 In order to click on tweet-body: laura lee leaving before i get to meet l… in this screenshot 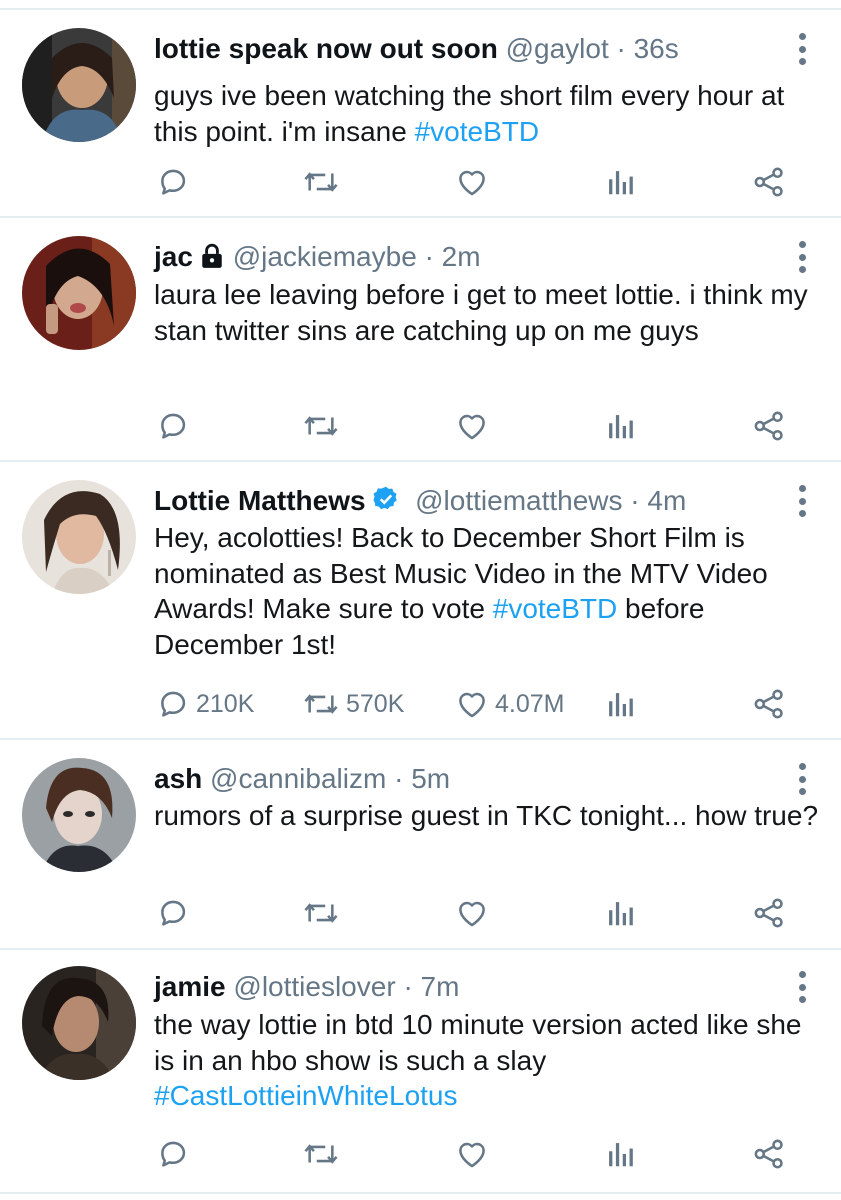, I will do `click(481, 312)`.